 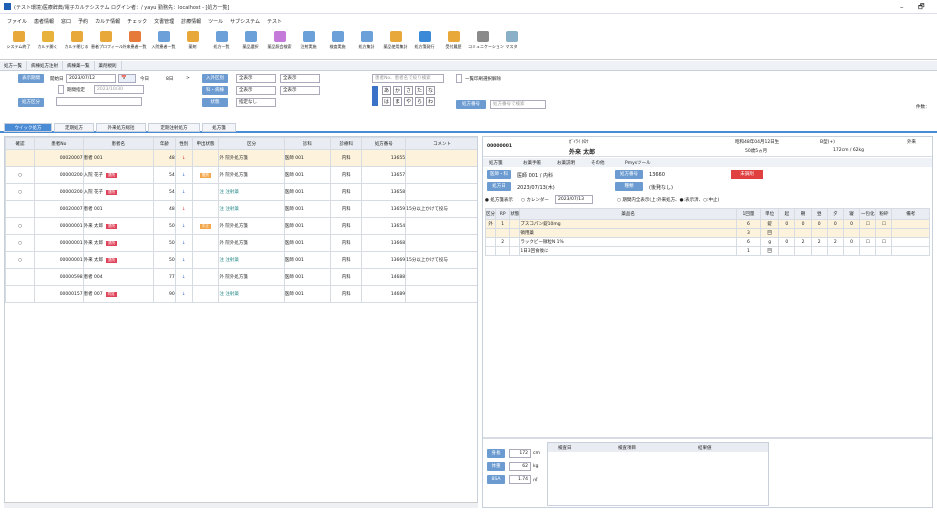 What do you see at coordinates (419, 101) in the screenshot?
I see `kana-button: ら` at bounding box center [419, 101].